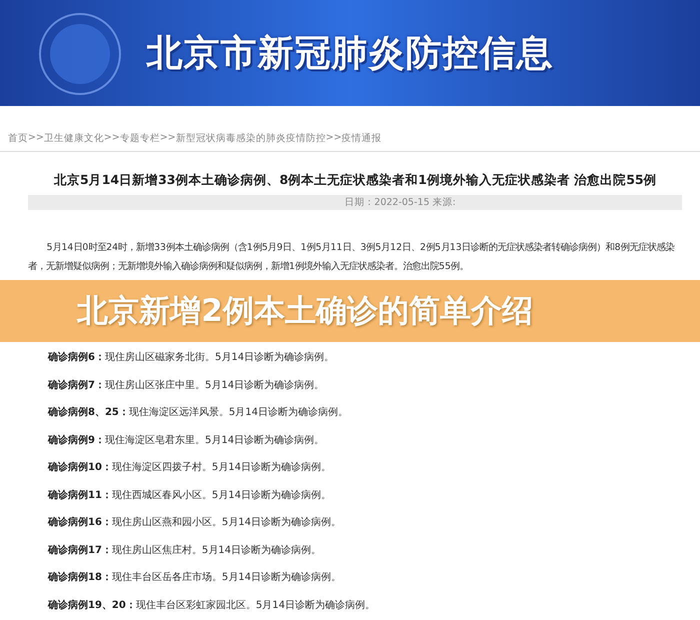 This screenshot has width=700, height=620. What do you see at coordinates (195, 523) in the screenshot?
I see `case-entry: 确诊病例16：现住房山区燕和园小区。5月14日诊断为确诊病例。` at bounding box center [195, 523].